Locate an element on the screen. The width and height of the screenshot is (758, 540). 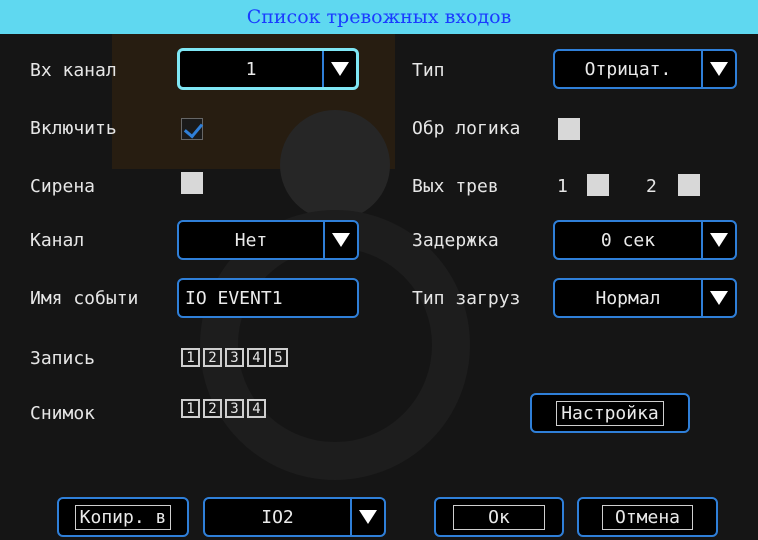
alarm-out-1-label: 1 is located at coordinates (562, 186).